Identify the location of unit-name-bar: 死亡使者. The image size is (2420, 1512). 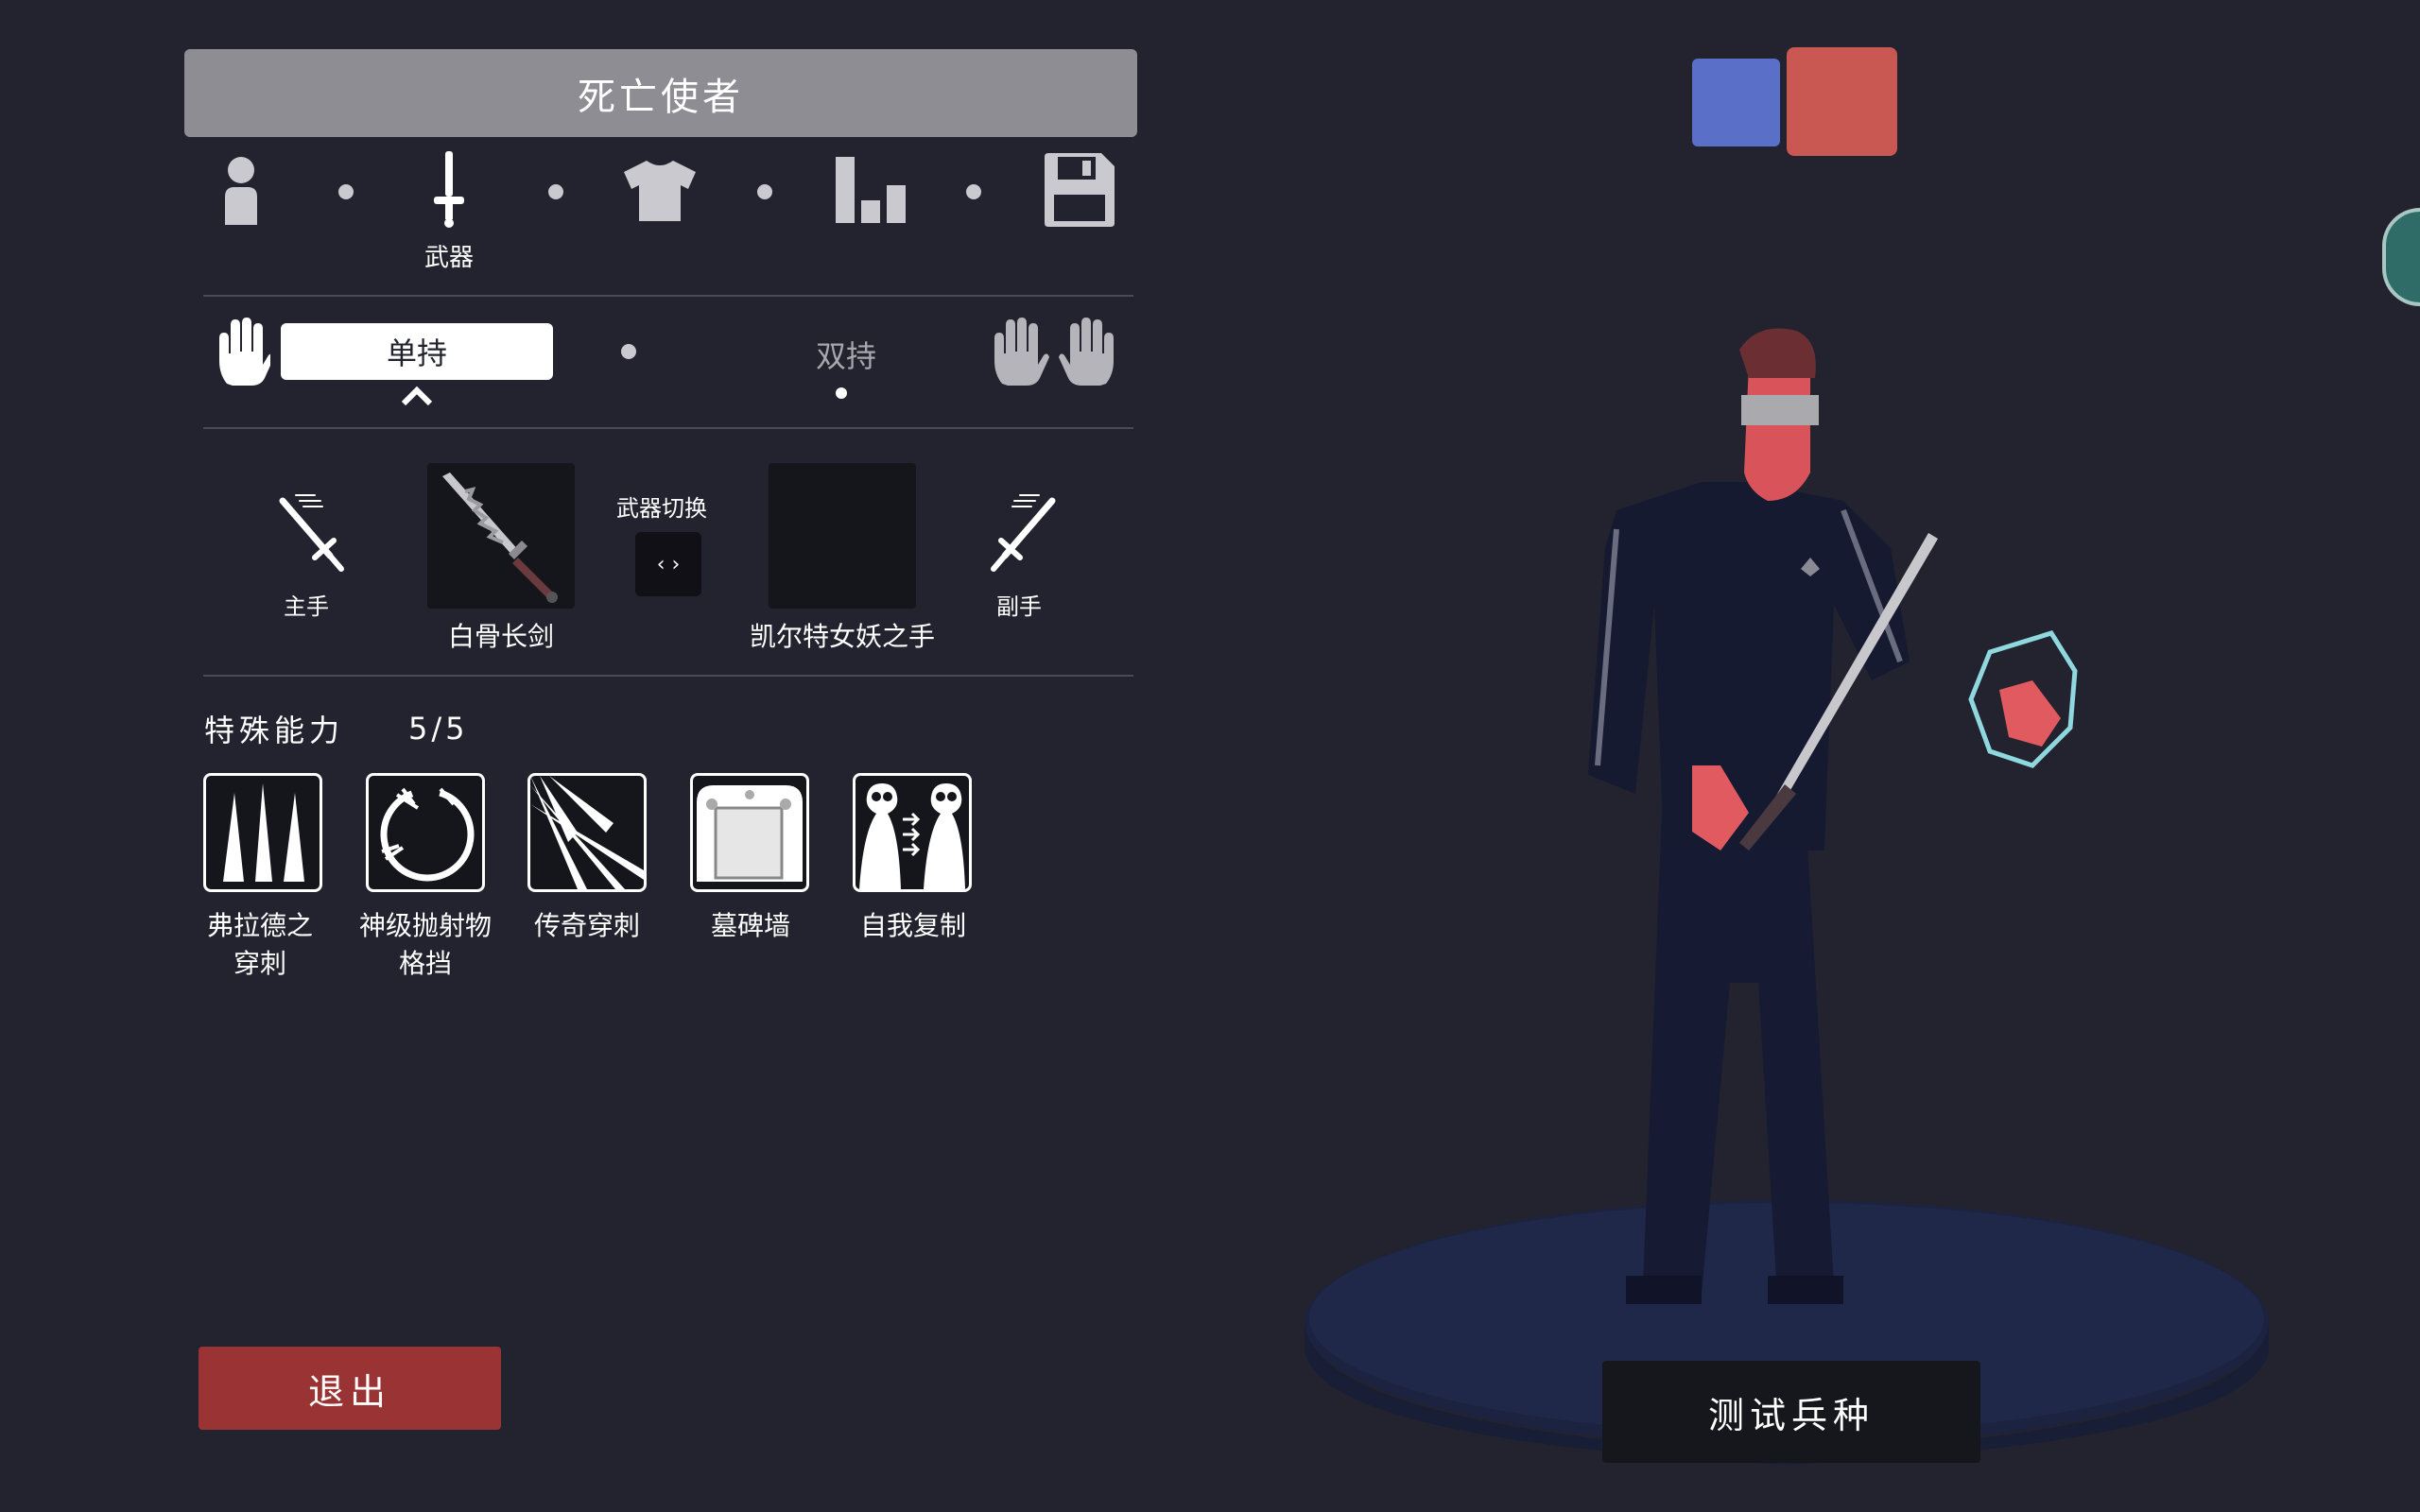
(660, 93).